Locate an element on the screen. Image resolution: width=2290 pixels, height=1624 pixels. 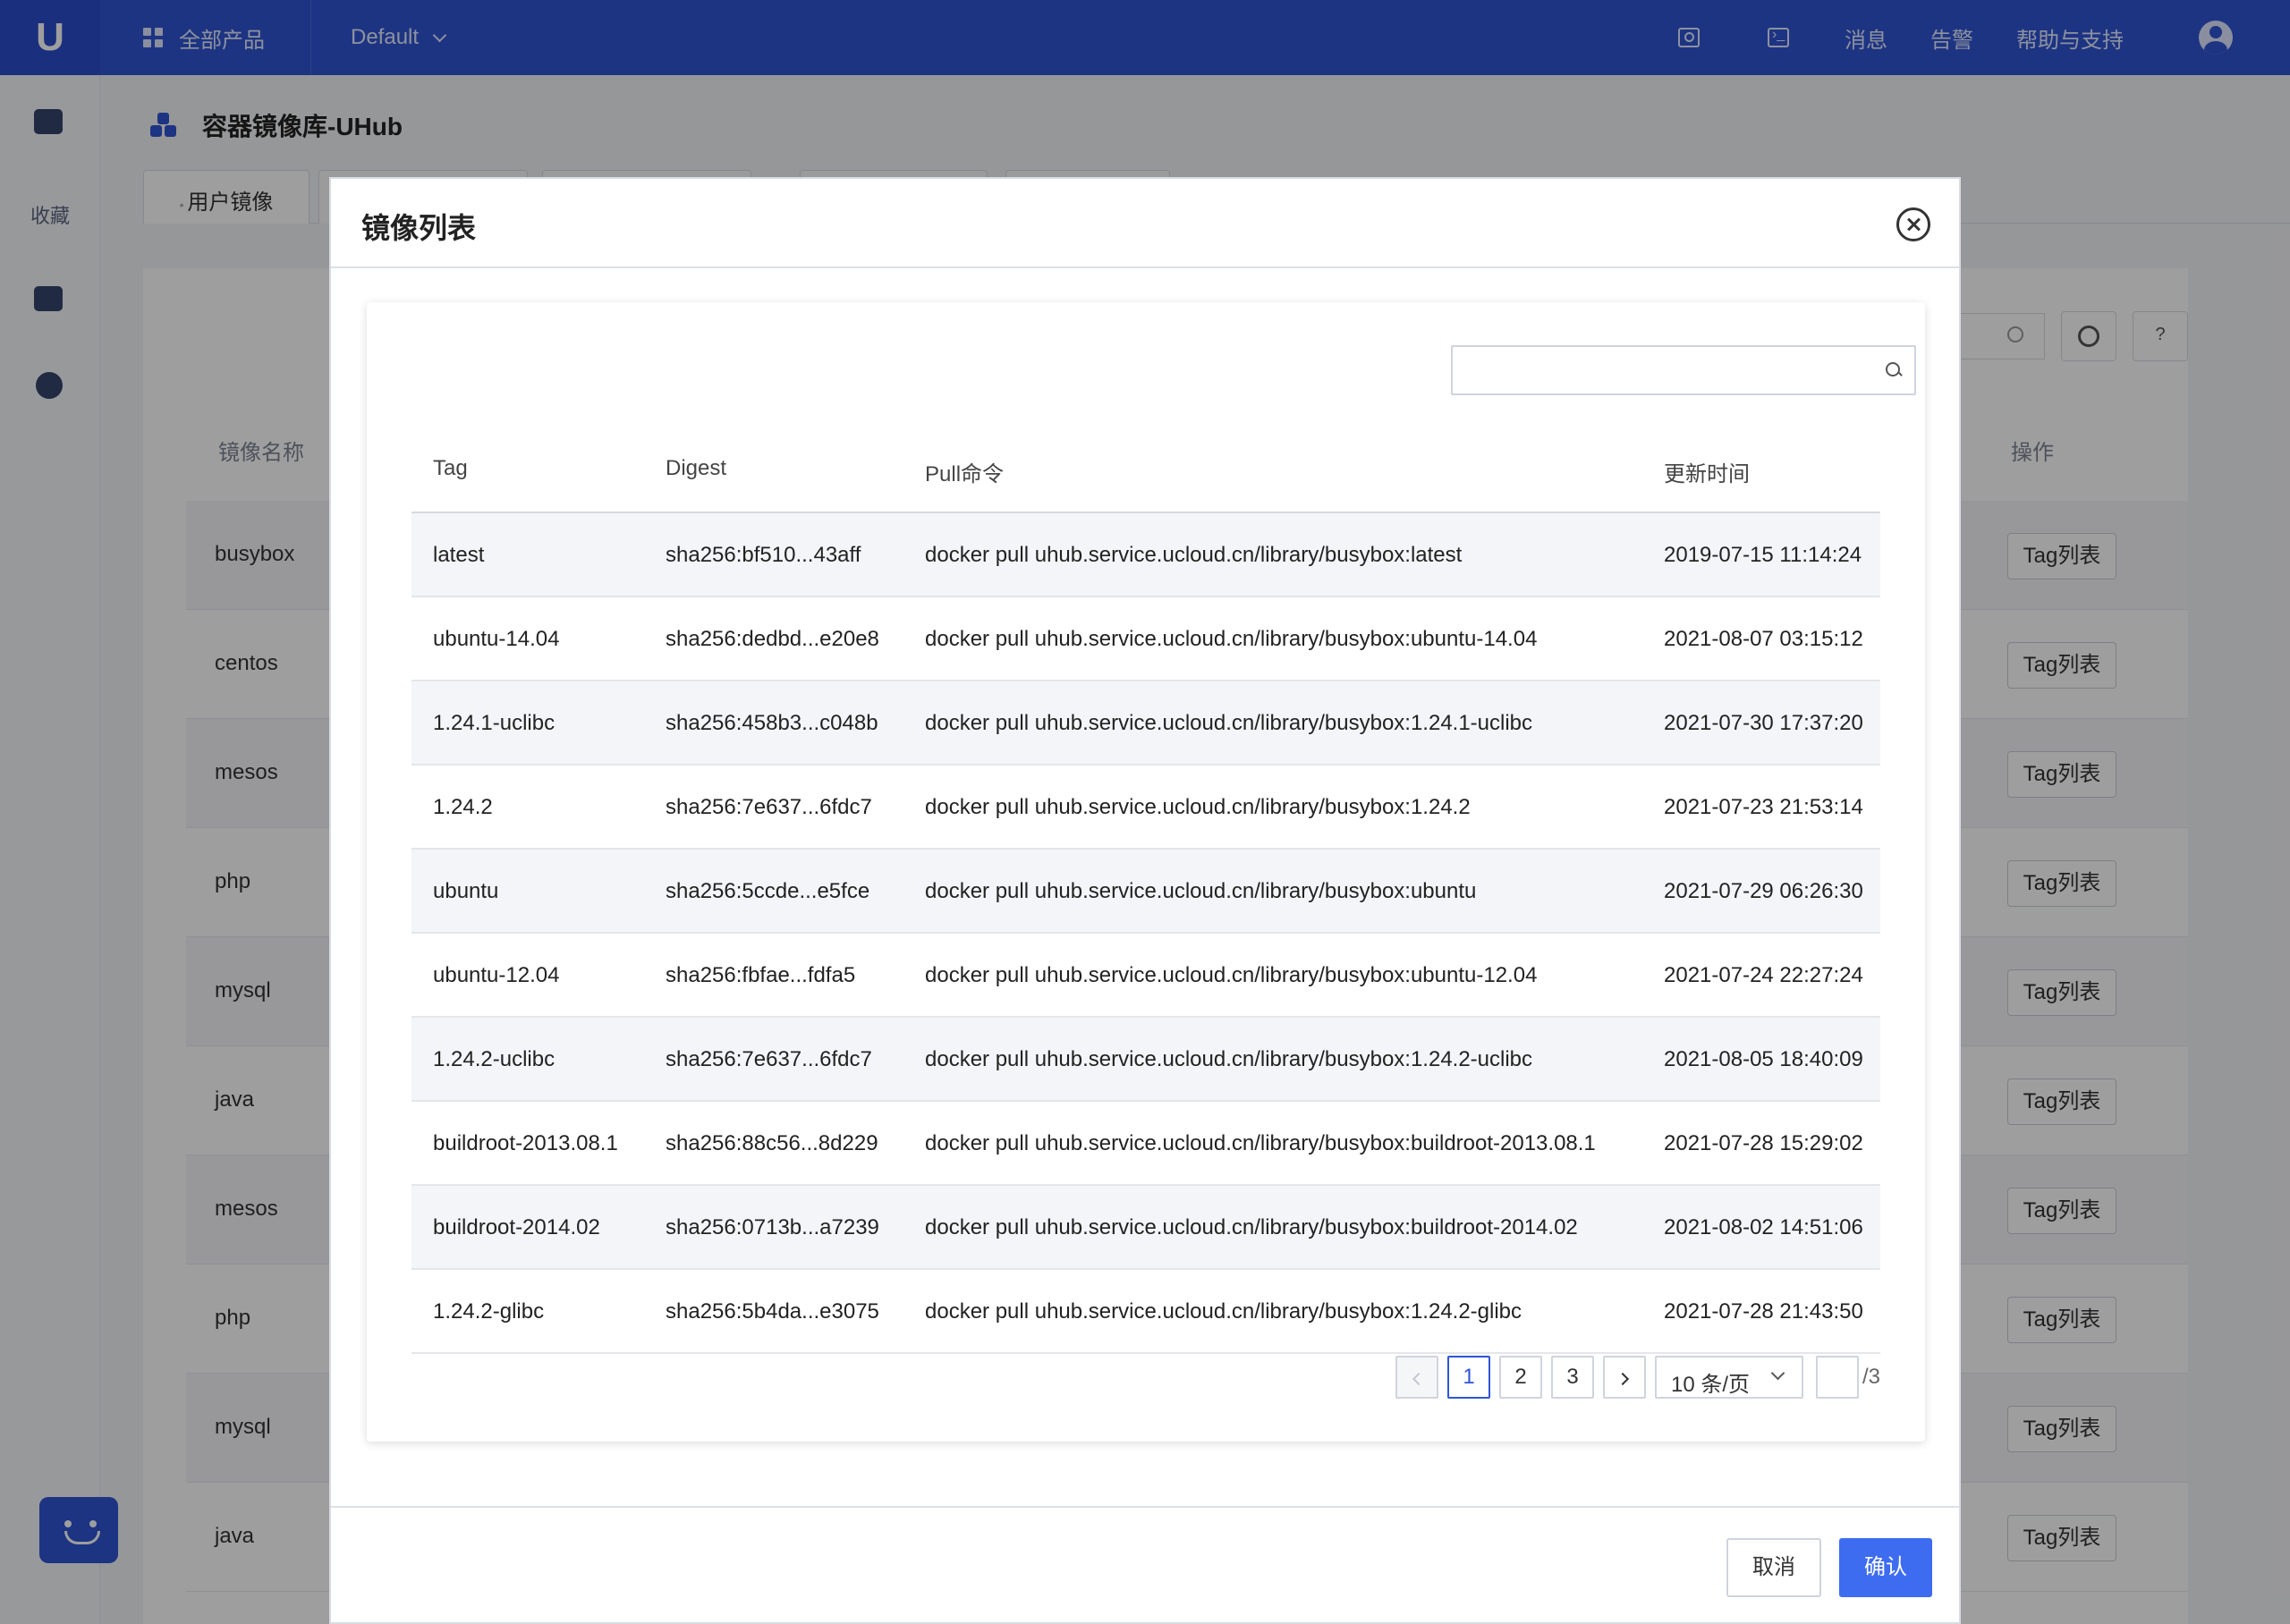
tag-cell: buildroot-2013.08.1 is located at coordinates (525, 1143).